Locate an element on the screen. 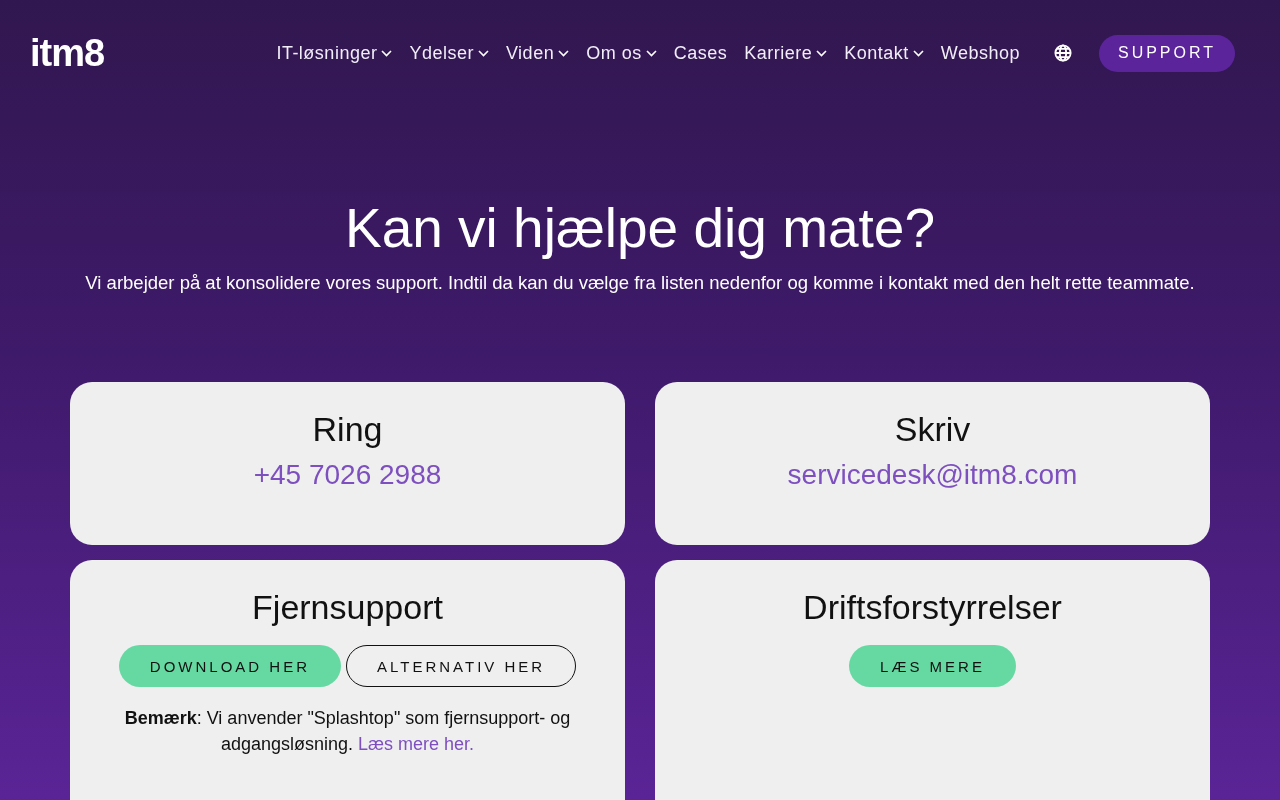 The width and height of the screenshot is (1280, 800). nav-link: Karriere is located at coordinates (786, 53).